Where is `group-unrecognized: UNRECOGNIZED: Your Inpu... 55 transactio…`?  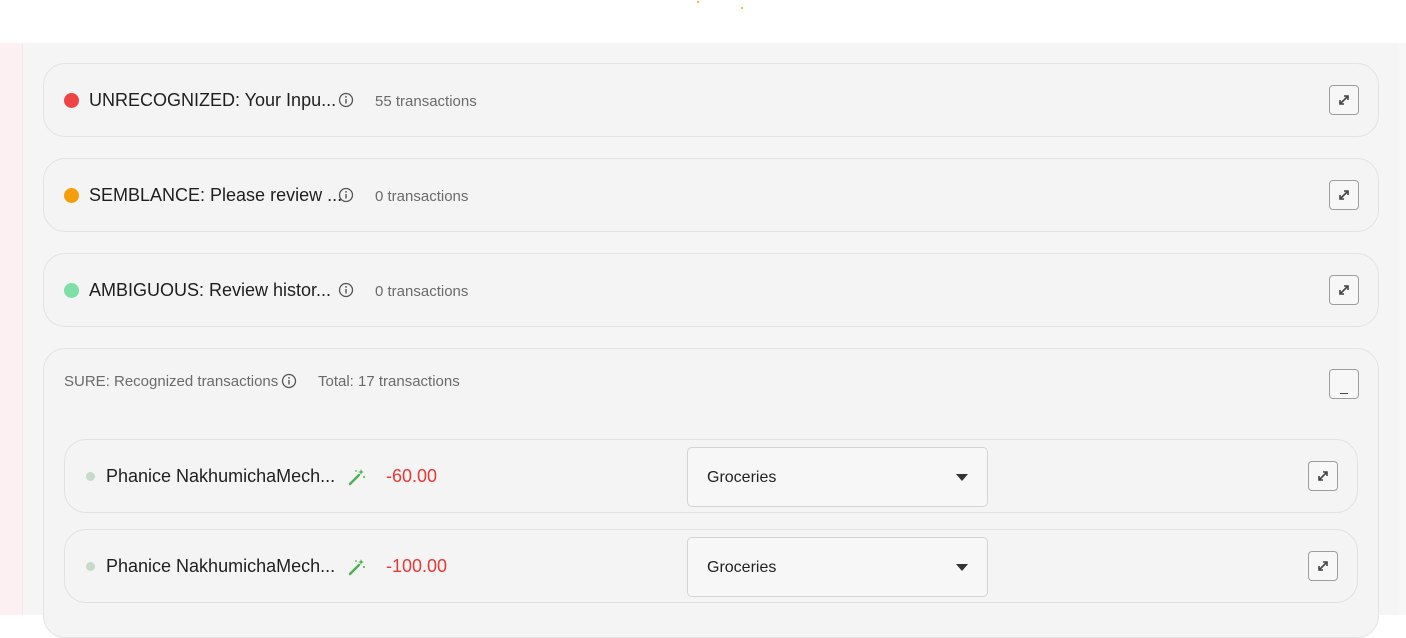 group-unrecognized: UNRECOGNIZED: Your Inpu... 55 transactio… is located at coordinates (711, 100).